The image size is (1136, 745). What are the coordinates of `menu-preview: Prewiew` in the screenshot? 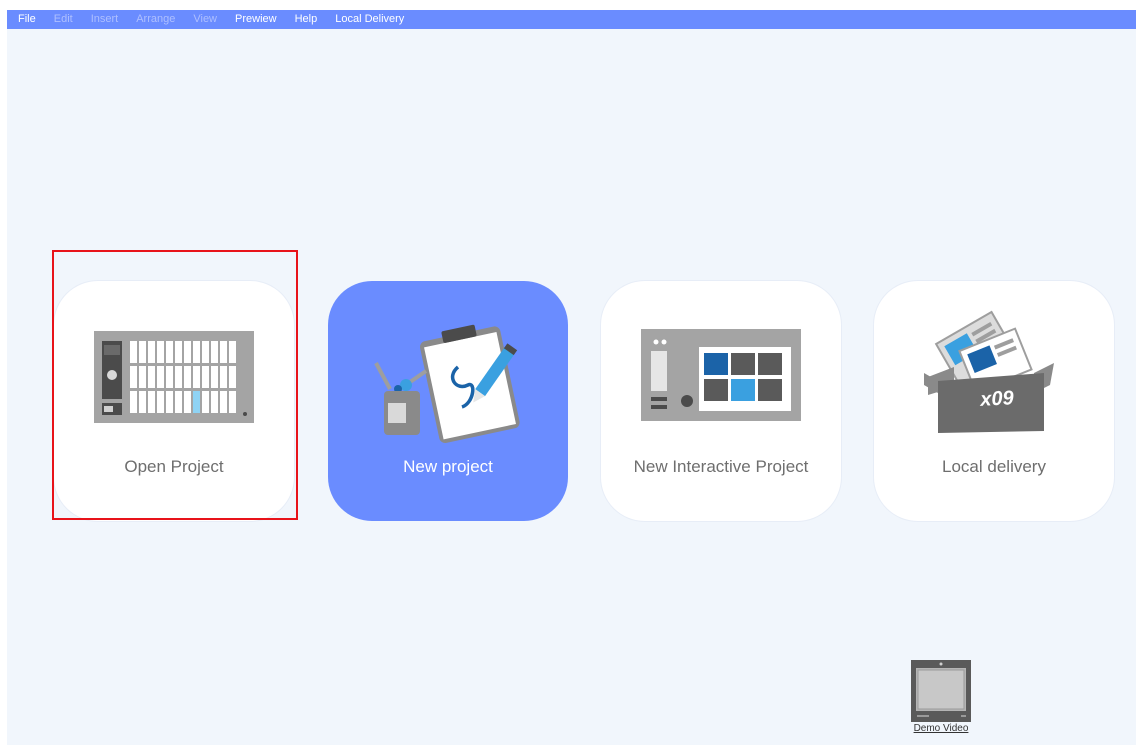 It's located at (256, 19).